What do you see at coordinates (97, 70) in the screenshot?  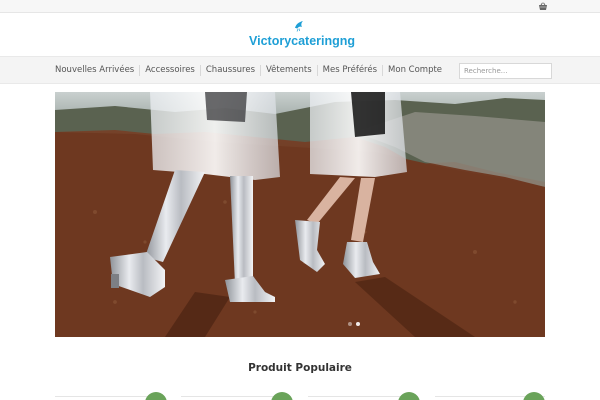 I see `nav-item-nouvelles-arrivees: Nouvelles Arrivées` at bounding box center [97, 70].